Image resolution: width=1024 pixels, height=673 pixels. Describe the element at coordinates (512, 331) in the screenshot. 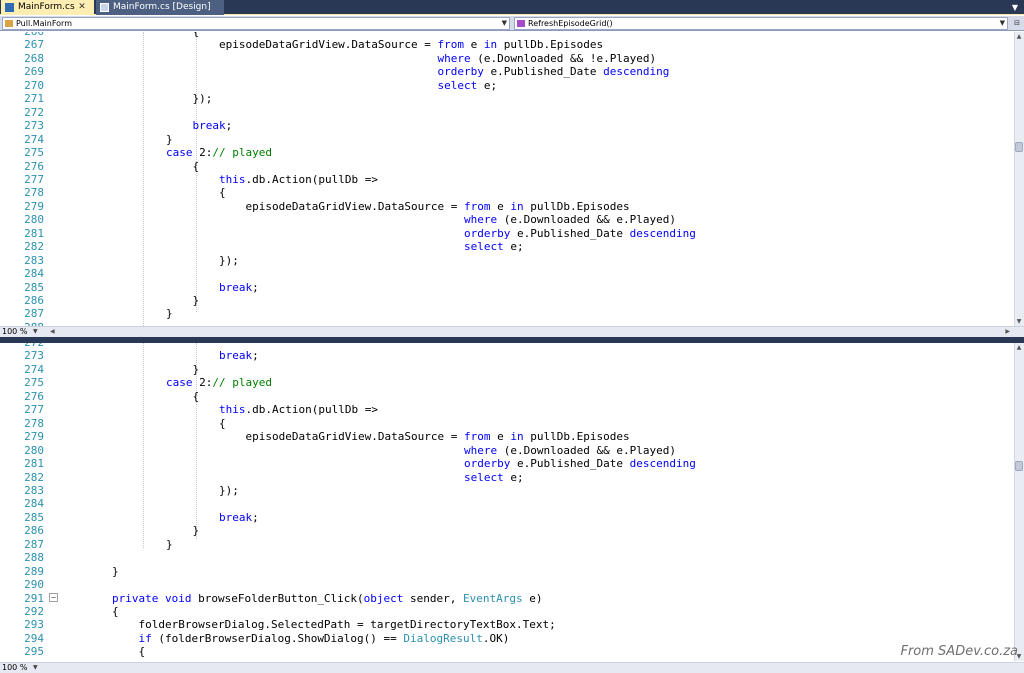

I see `editor-status-bar-top: 100 % ▼ ◀ ▶` at that location.